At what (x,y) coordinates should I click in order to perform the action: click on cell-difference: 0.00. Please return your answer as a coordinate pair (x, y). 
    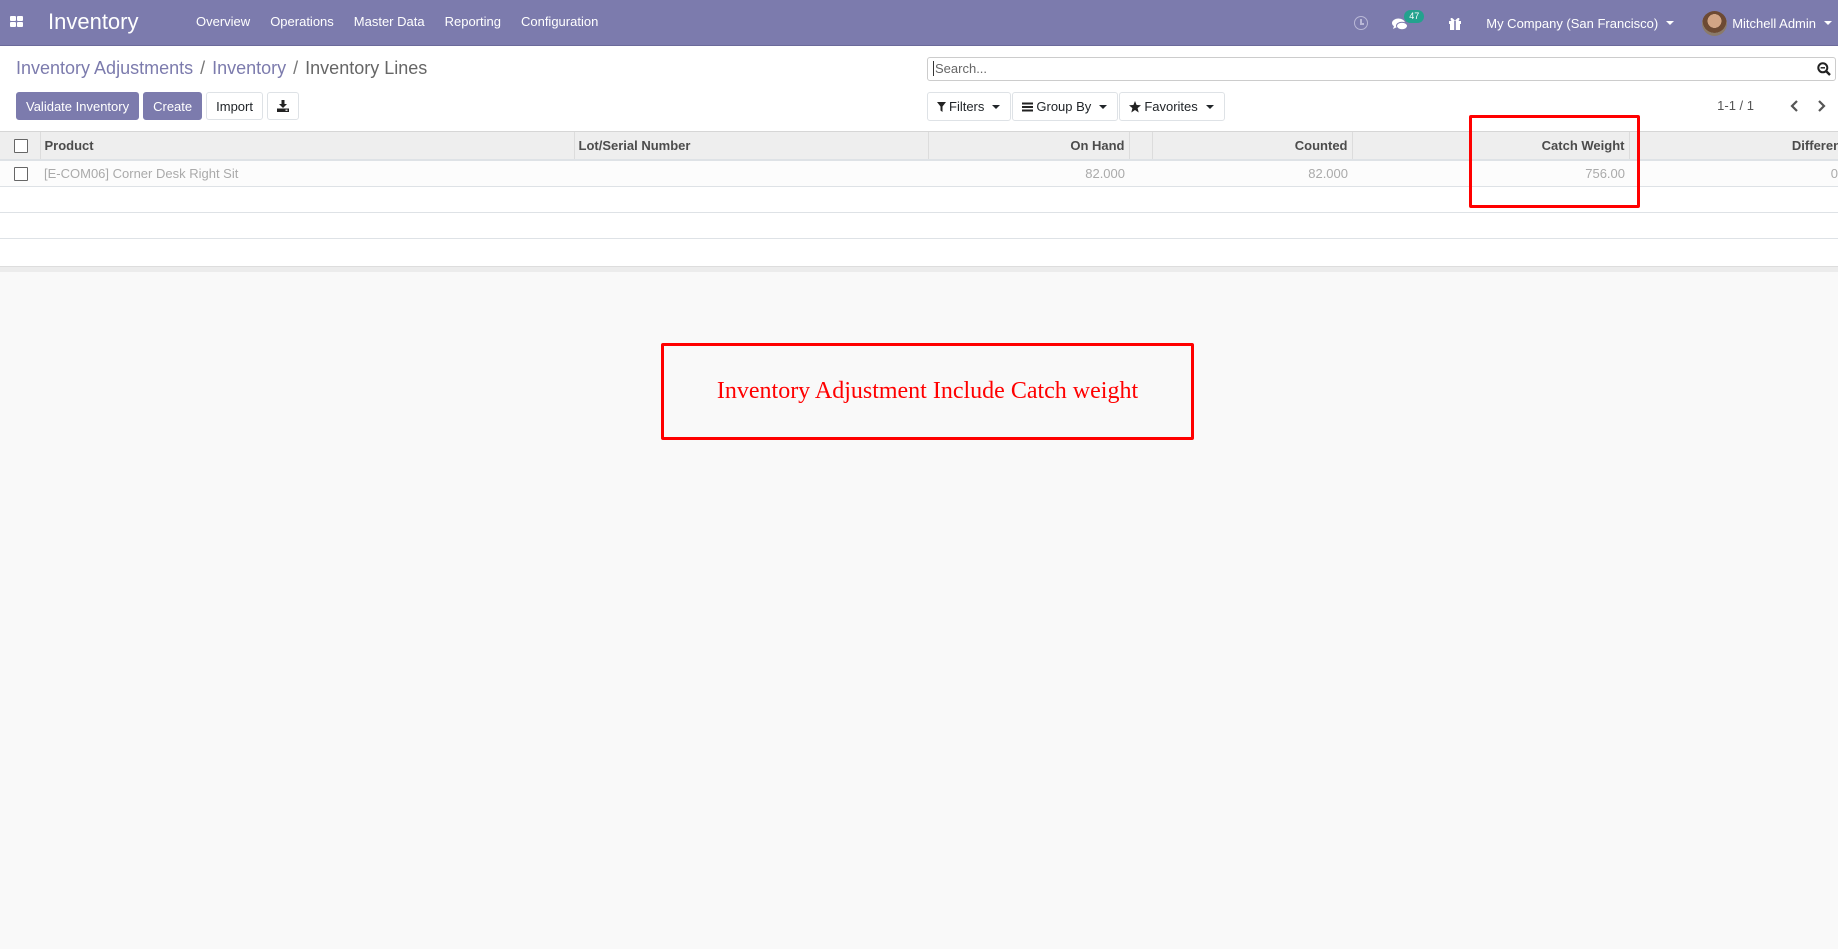
    Looking at the image, I should click on (1733, 173).